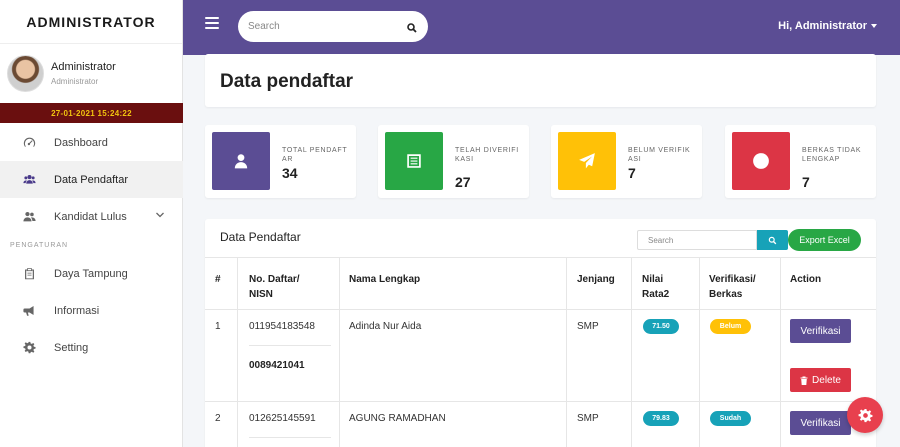 This screenshot has width=900, height=447. I want to click on page-header: Data pendaftar, so click(540, 80).